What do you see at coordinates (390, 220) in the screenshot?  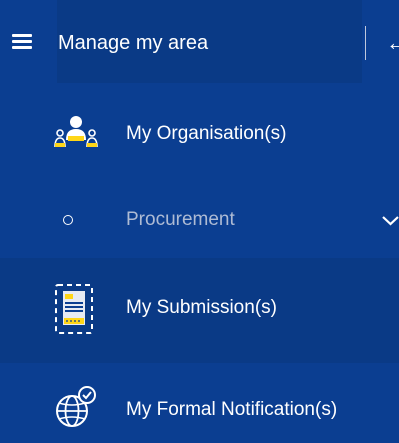 I see `chevron-down-icon` at bounding box center [390, 220].